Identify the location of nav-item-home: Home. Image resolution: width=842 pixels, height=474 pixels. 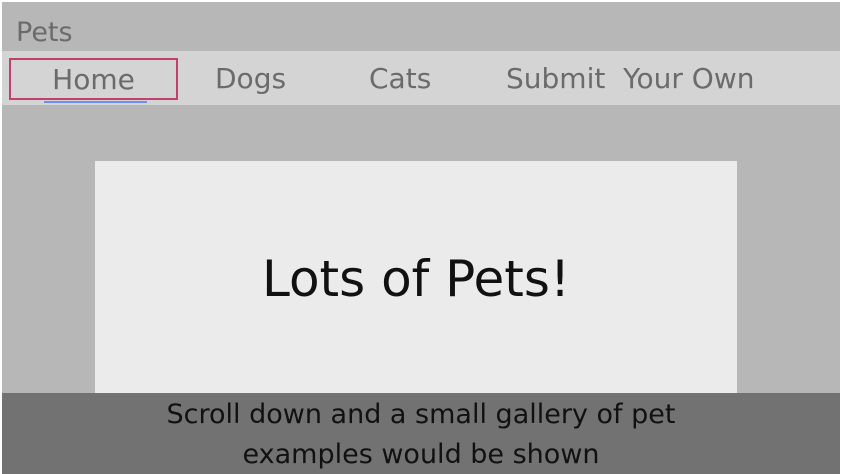
(93, 80).